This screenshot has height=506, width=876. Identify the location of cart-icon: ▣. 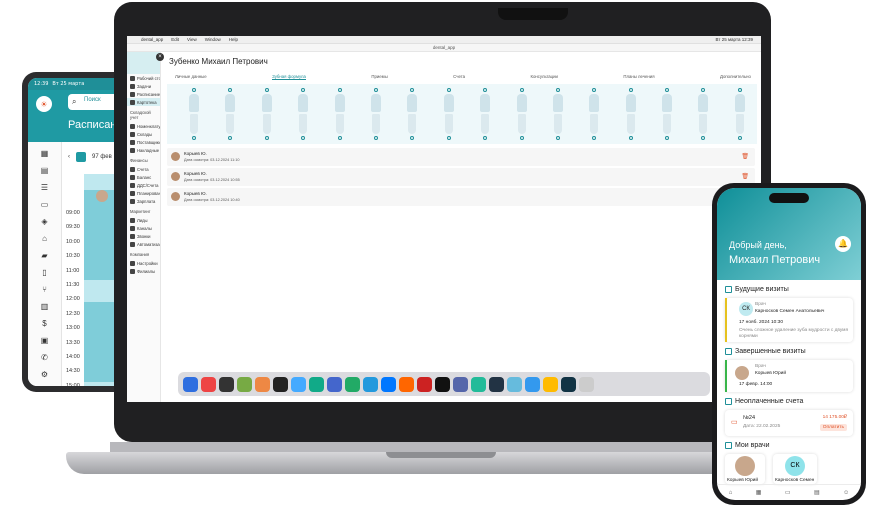
(45, 341).